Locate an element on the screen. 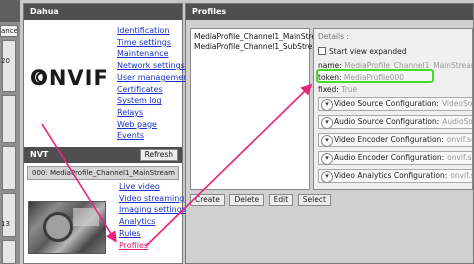  left-strip-number: 13 is located at coordinates (5, 224).